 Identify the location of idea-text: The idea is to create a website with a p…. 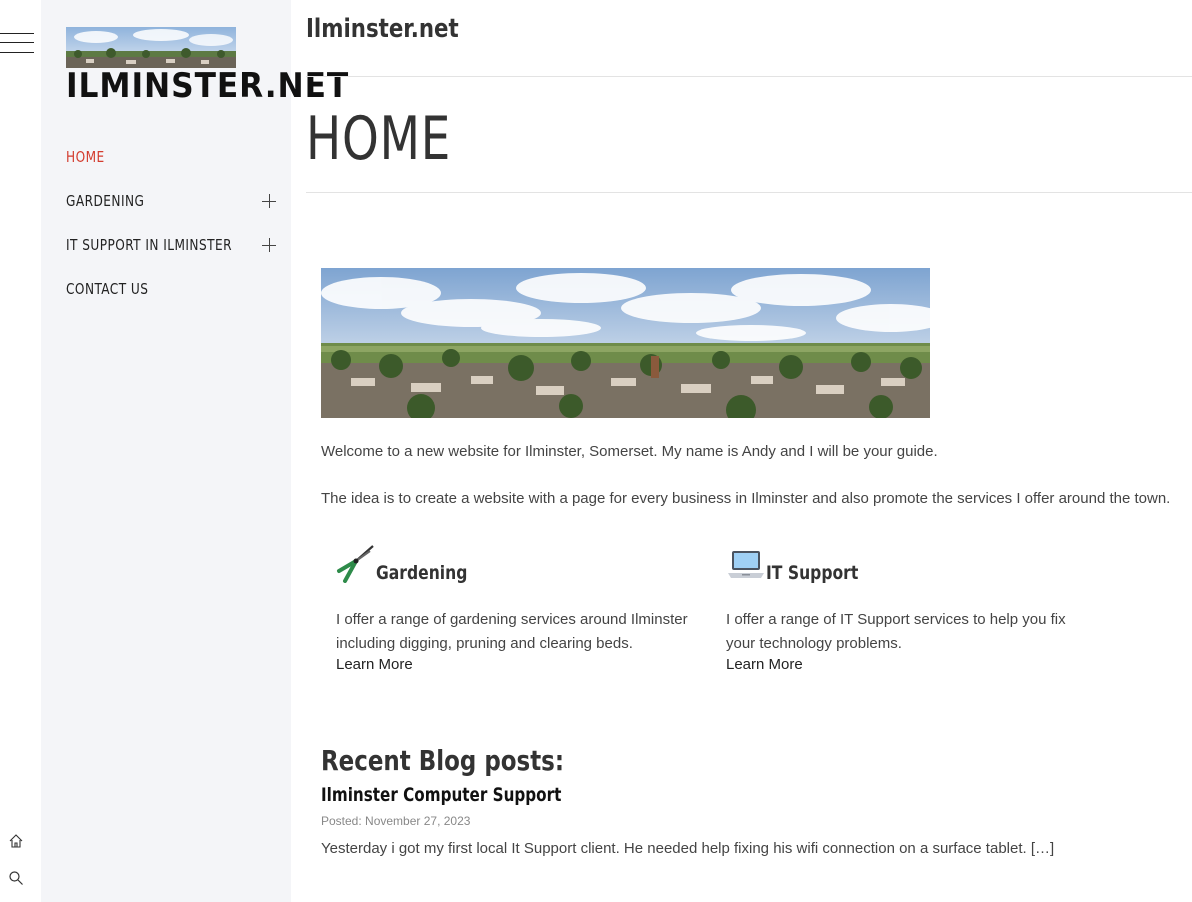
(746, 498).